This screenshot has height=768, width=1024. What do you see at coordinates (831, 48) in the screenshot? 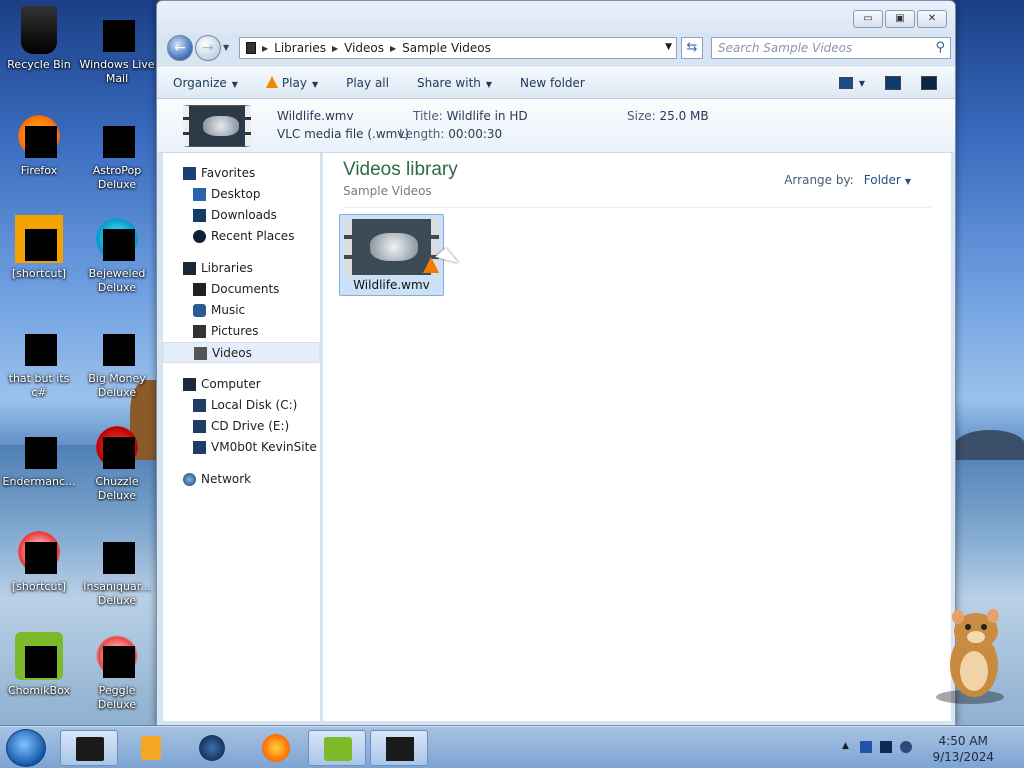
I see `search-input: Search Sample Videos ⚲` at bounding box center [831, 48].